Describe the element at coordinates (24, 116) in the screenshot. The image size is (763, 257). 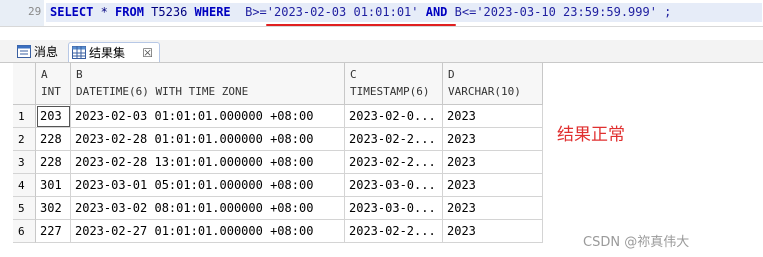
I see `row-number: 1` at that location.